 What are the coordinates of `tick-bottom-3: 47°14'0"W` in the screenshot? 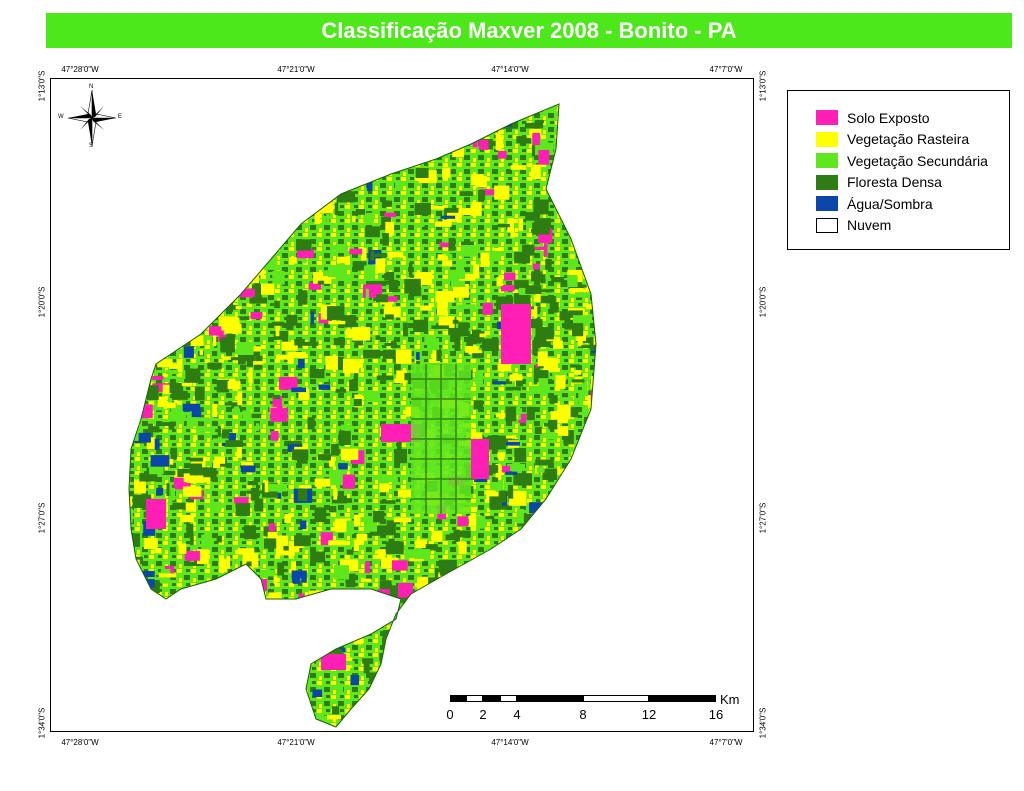 It's located at (510, 742).